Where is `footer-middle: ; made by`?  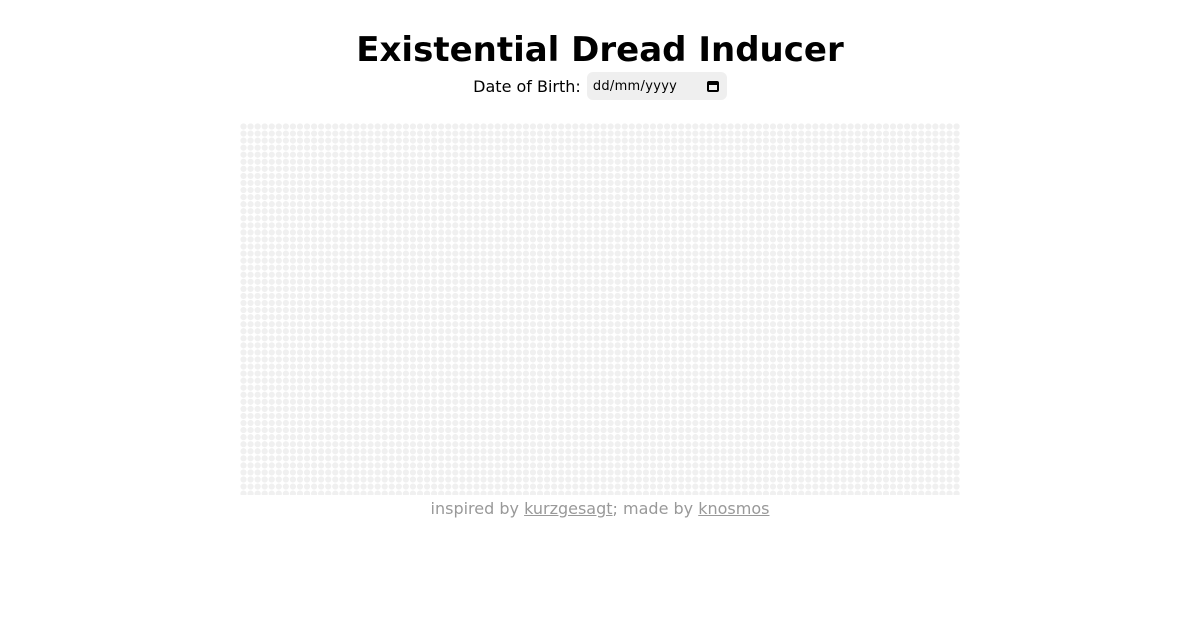
footer-middle: ; made by is located at coordinates (655, 508).